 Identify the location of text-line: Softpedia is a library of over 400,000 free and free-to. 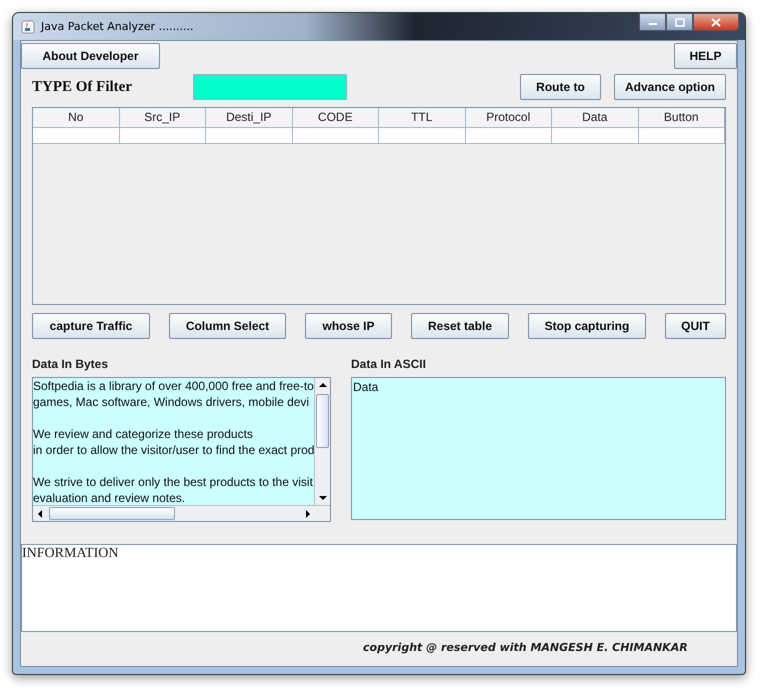
(173, 386).